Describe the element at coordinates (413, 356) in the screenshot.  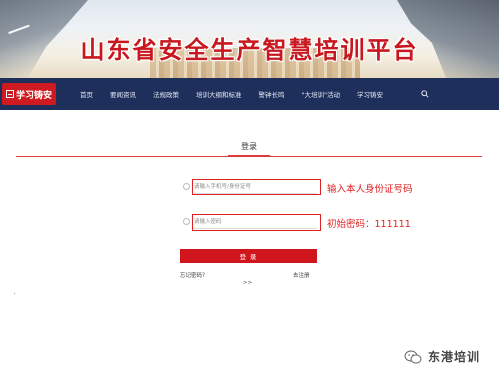
I see `wechat-icon` at that location.